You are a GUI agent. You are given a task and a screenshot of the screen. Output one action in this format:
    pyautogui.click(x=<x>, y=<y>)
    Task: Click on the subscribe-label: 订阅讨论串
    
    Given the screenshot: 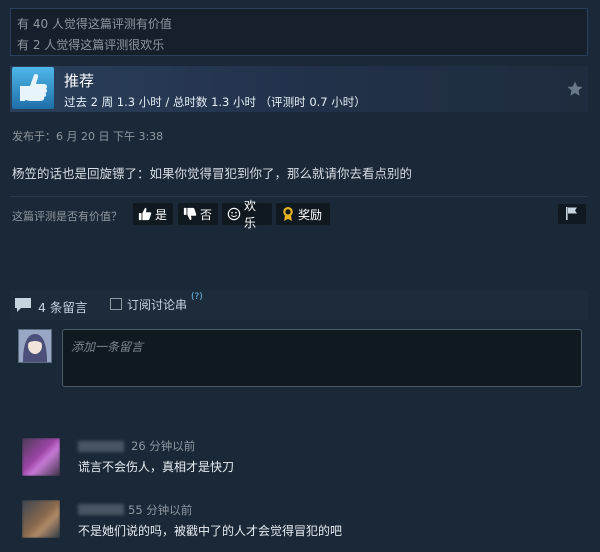 What is the action you would take?
    pyautogui.click(x=157, y=304)
    